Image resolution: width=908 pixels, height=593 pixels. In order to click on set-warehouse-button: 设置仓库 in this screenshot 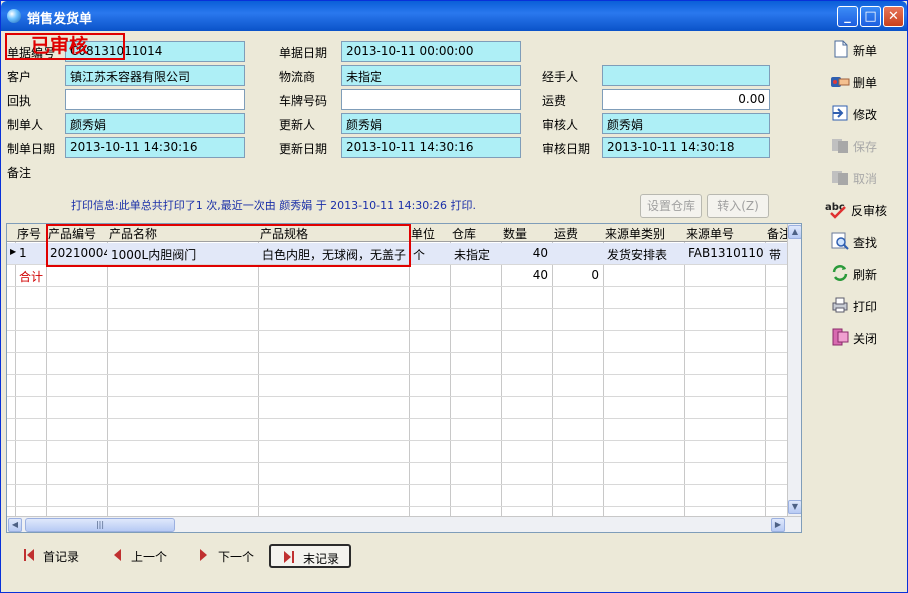, I will do `click(671, 206)`.